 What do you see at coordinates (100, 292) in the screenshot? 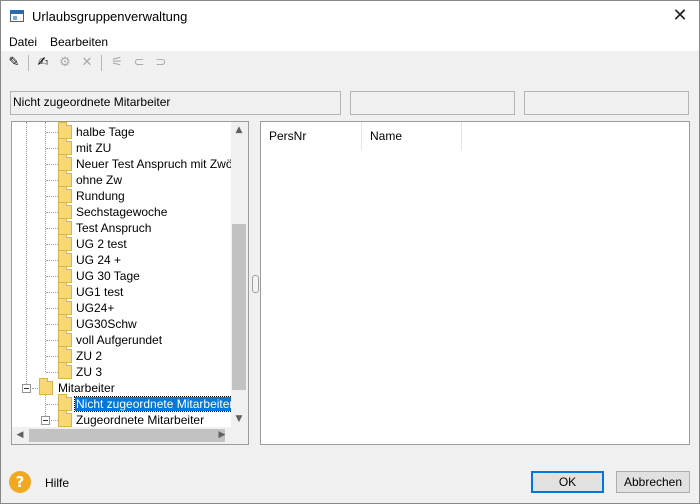
I see `tree-node-label: UG1 test` at bounding box center [100, 292].